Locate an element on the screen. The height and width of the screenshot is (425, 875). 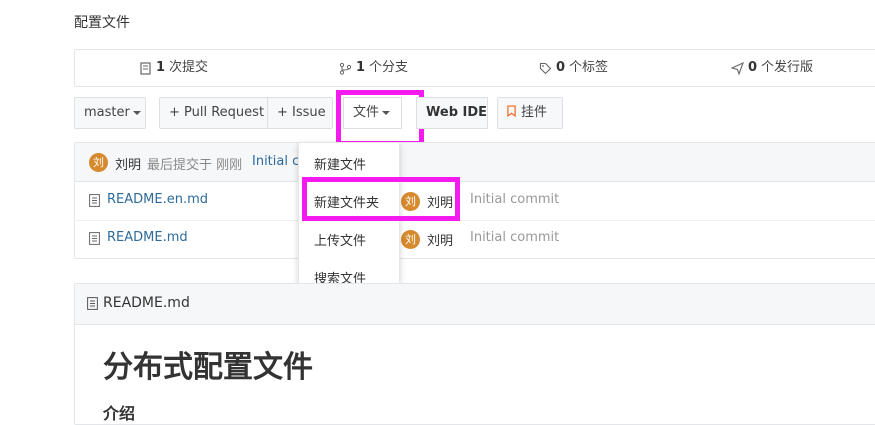
repo-stats-bar: 1 次提交 1 个分支 0 个标签 0 个发行版 is located at coordinates (474, 68).